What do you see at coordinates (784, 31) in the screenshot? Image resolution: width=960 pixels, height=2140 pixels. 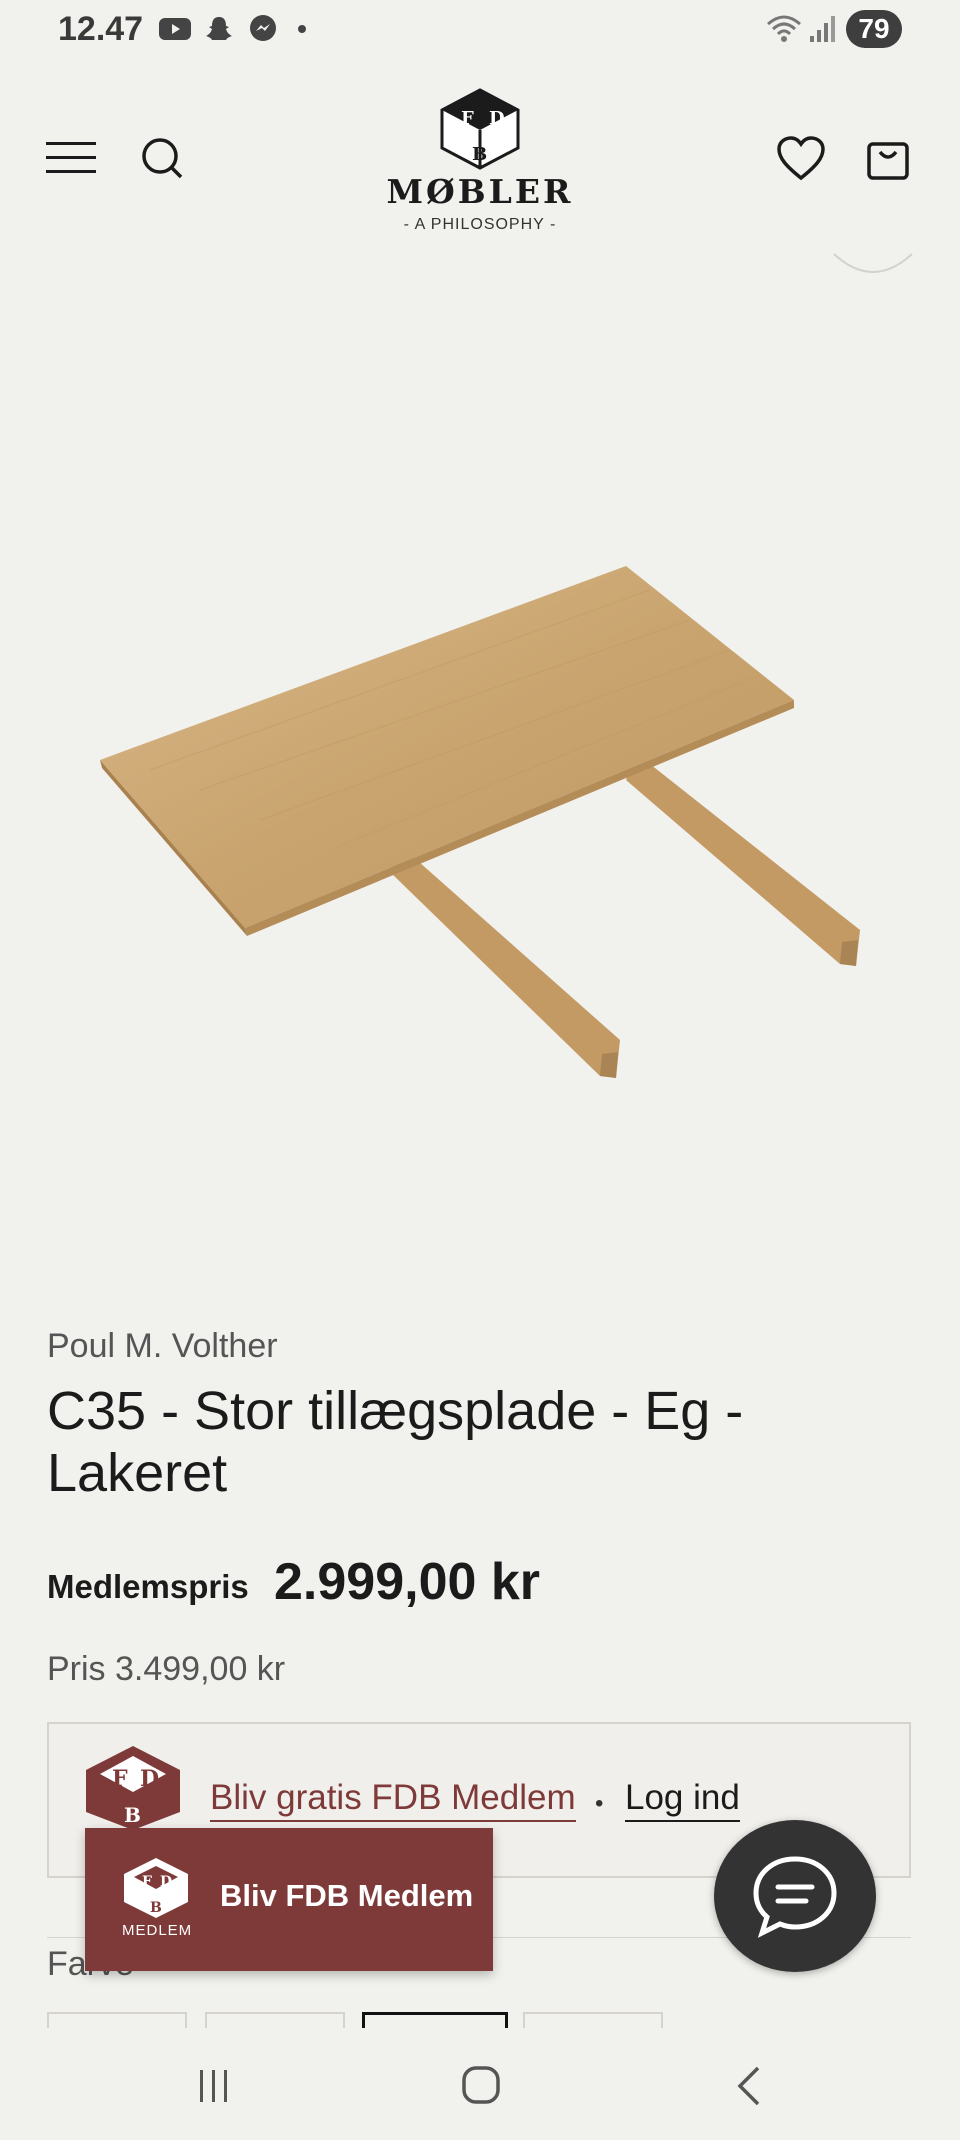 I see `wifi-icon` at bounding box center [784, 31].